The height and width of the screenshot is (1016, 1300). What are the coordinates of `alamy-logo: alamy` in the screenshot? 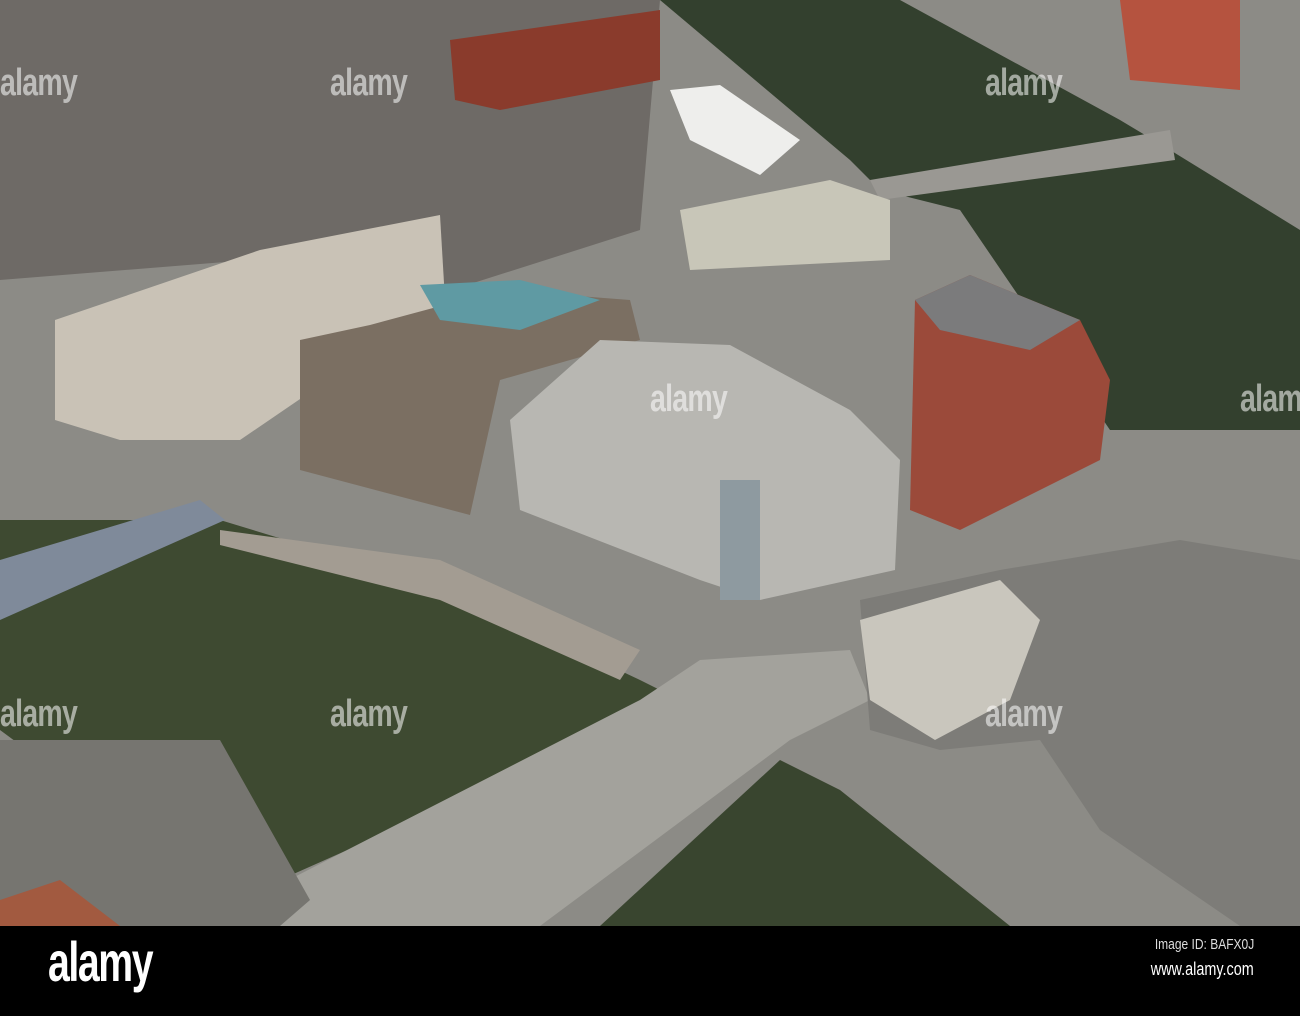 It's located at (101, 961).